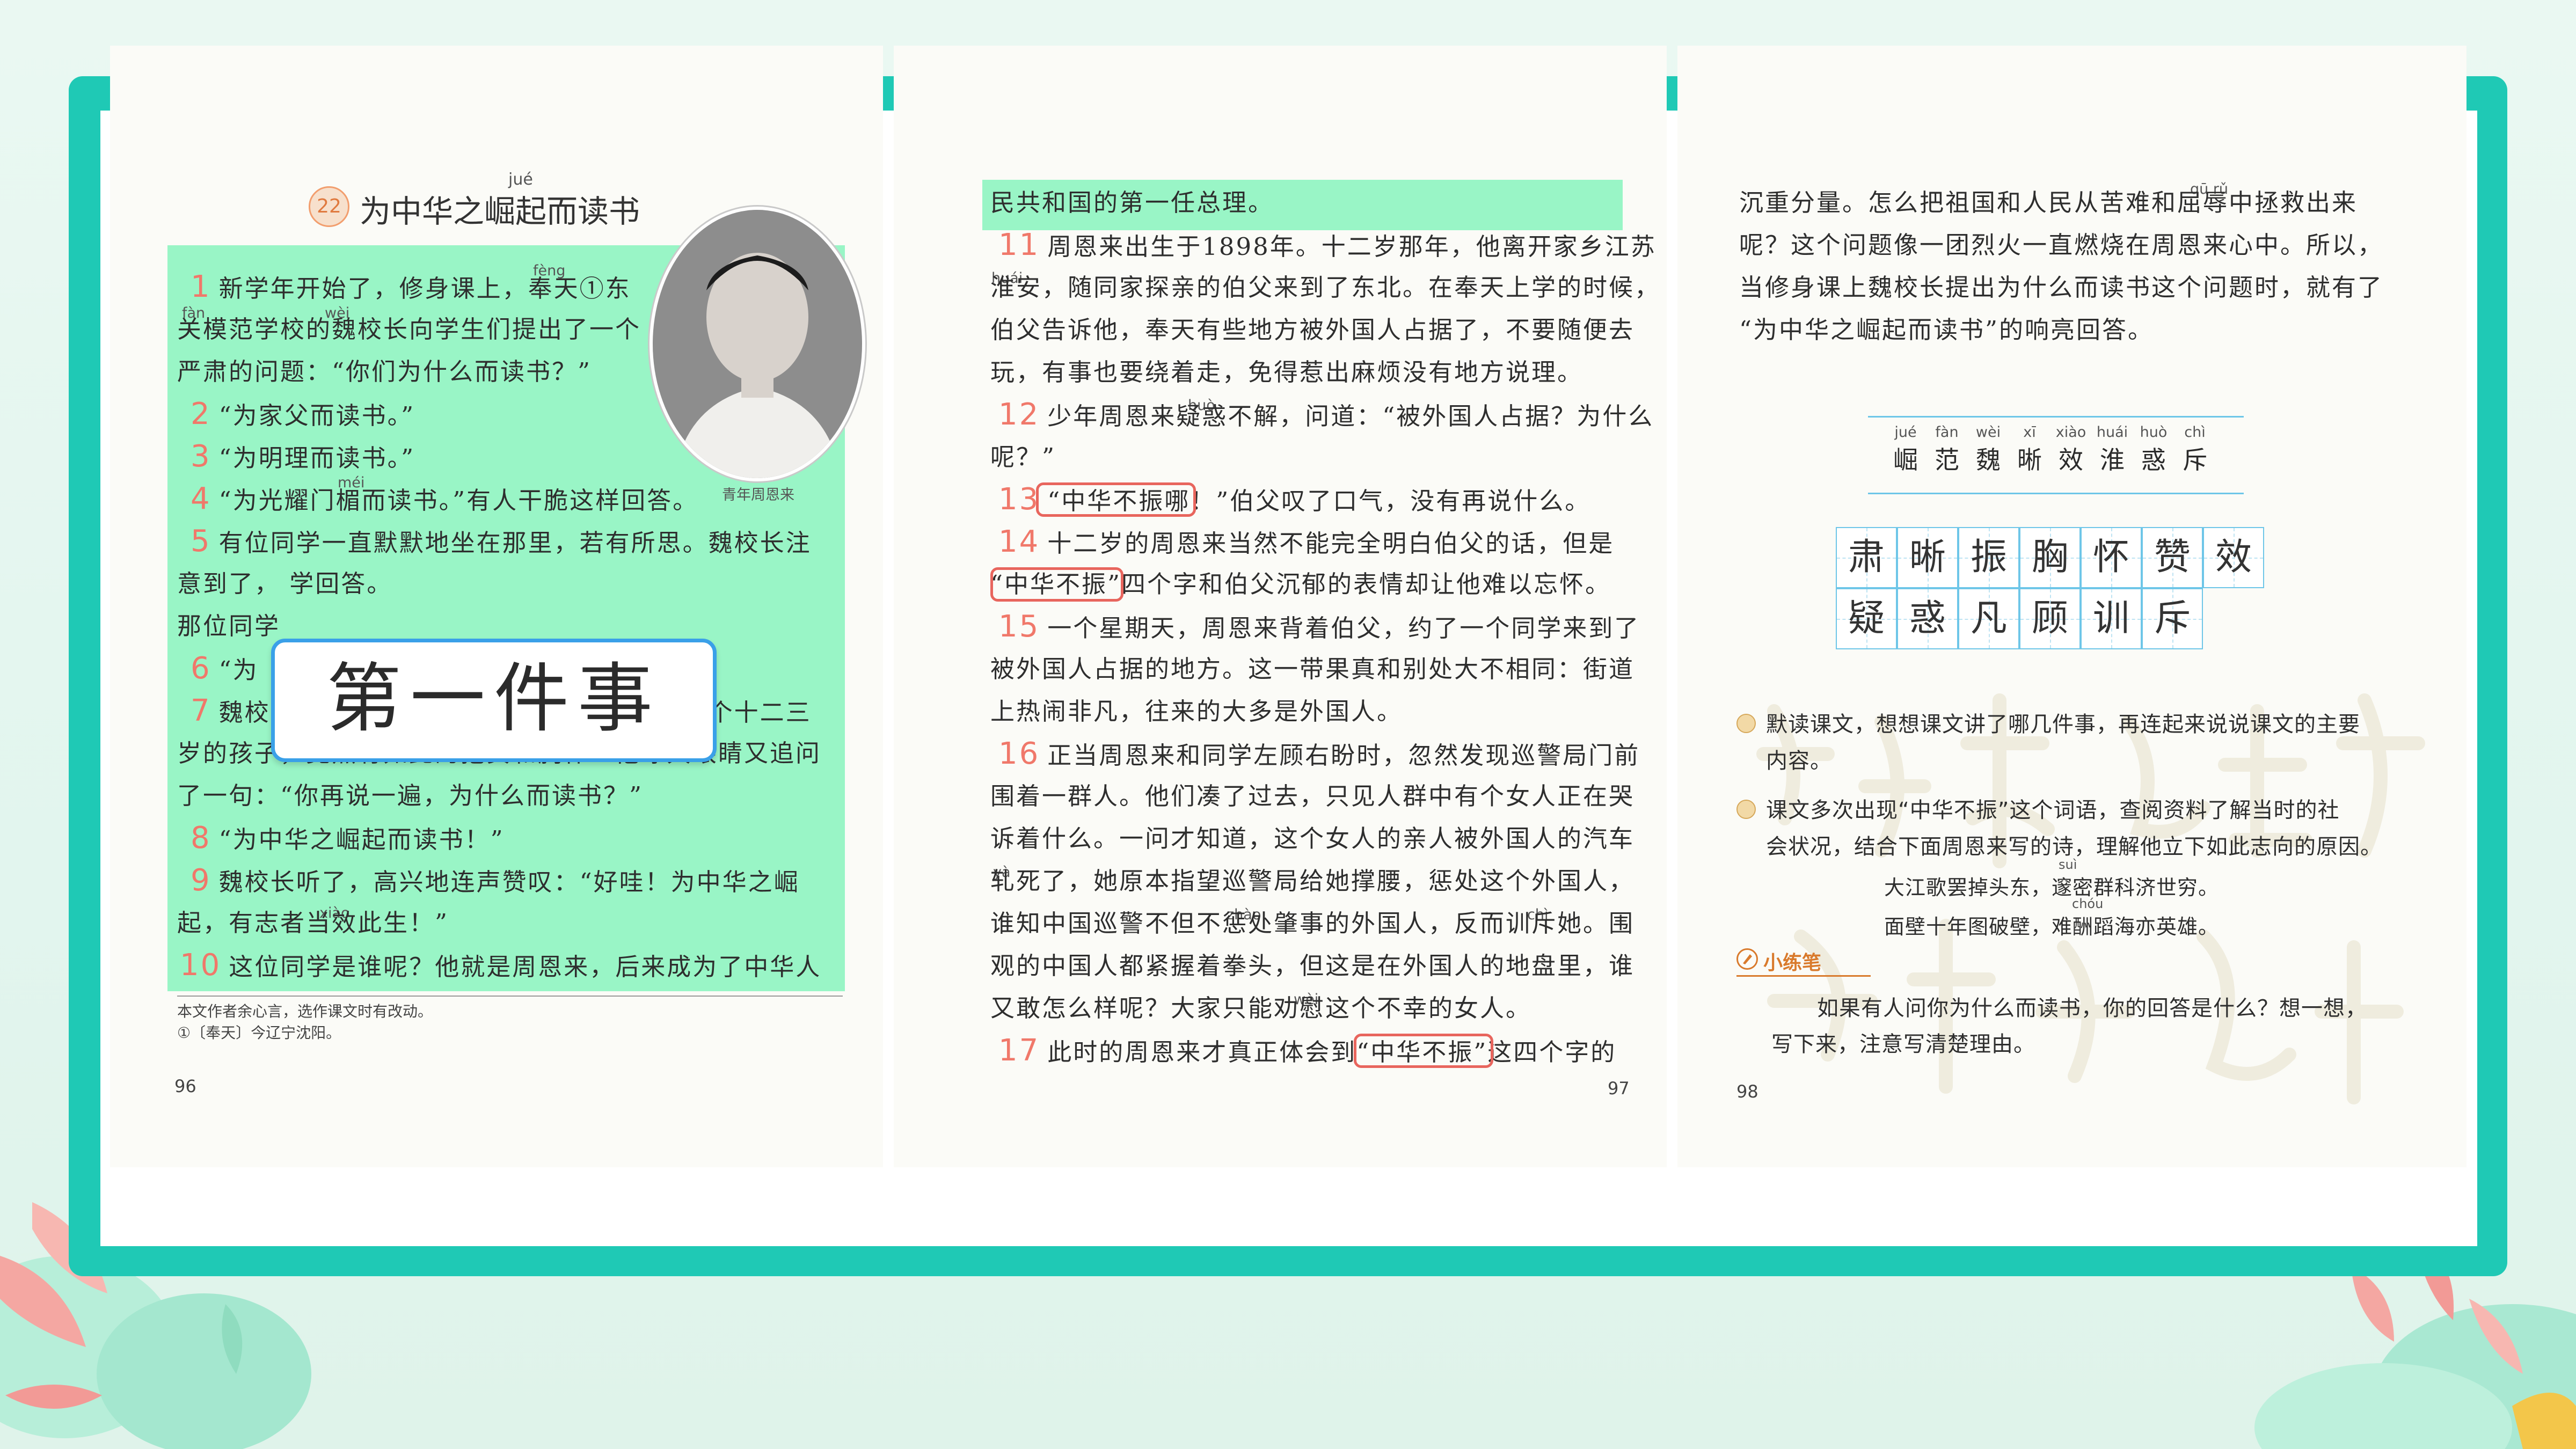  I want to click on text-line: 诉着什么。一问才知道，这个女人的亲人被外国人的汽车, so click(1313, 838).